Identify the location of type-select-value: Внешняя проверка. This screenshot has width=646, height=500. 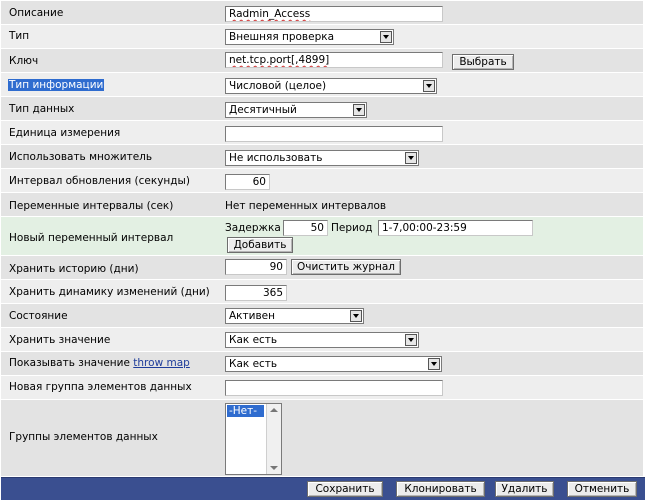
(282, 37).